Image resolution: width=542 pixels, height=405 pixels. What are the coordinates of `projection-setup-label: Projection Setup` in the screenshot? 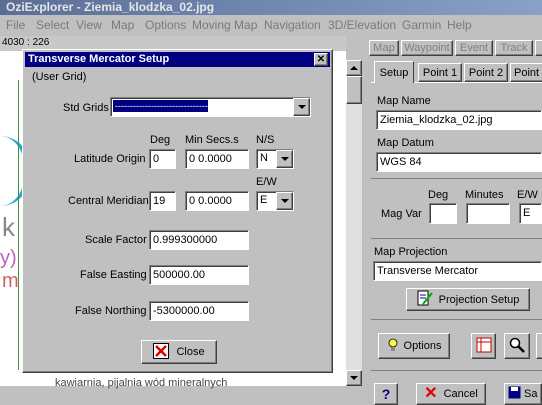 It's located at (479, 299).